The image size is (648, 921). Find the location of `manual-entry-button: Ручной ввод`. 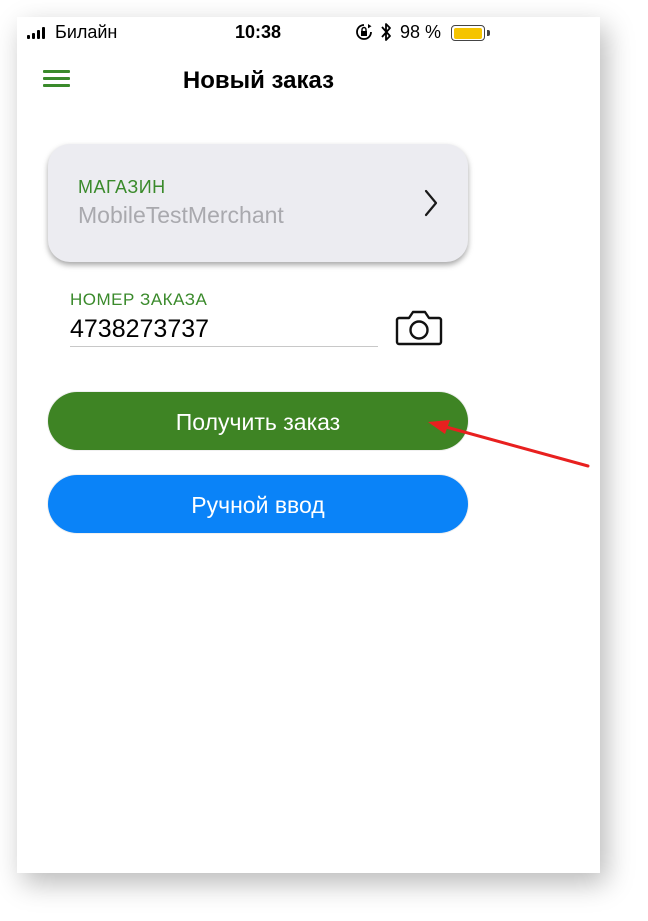

manual-entry-button: Ручной ввод is located at coordinates (258, 504).